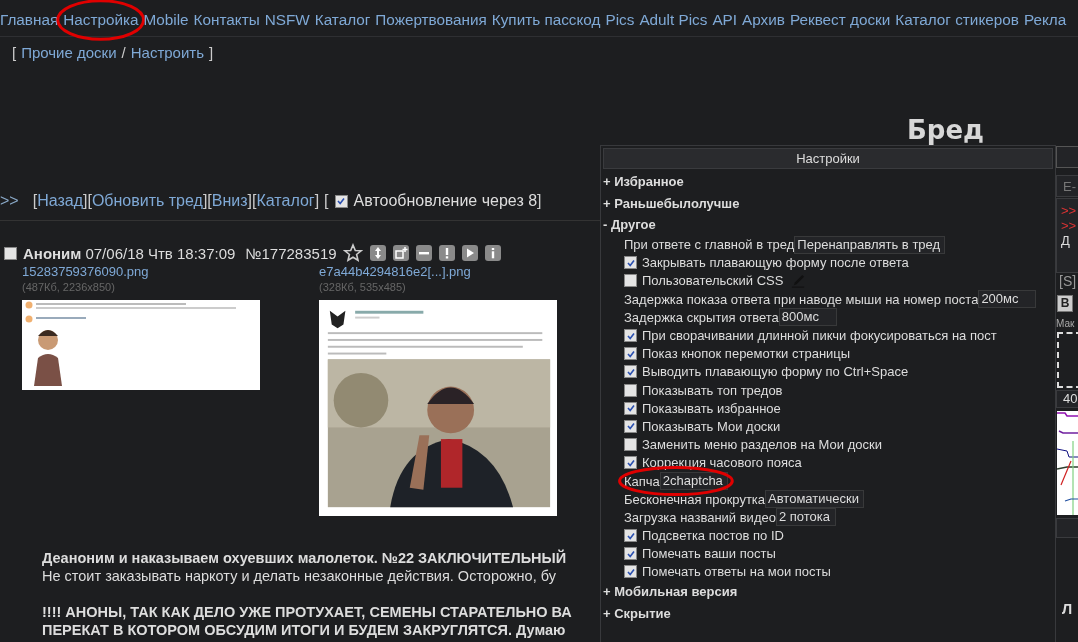 The width and height of the screenshot is (1078, 642). What do you see at coordinates (643, 181) in the screenshot?
I see `settings-section-toggle: + Избранное` at bounding box center [643, 181].